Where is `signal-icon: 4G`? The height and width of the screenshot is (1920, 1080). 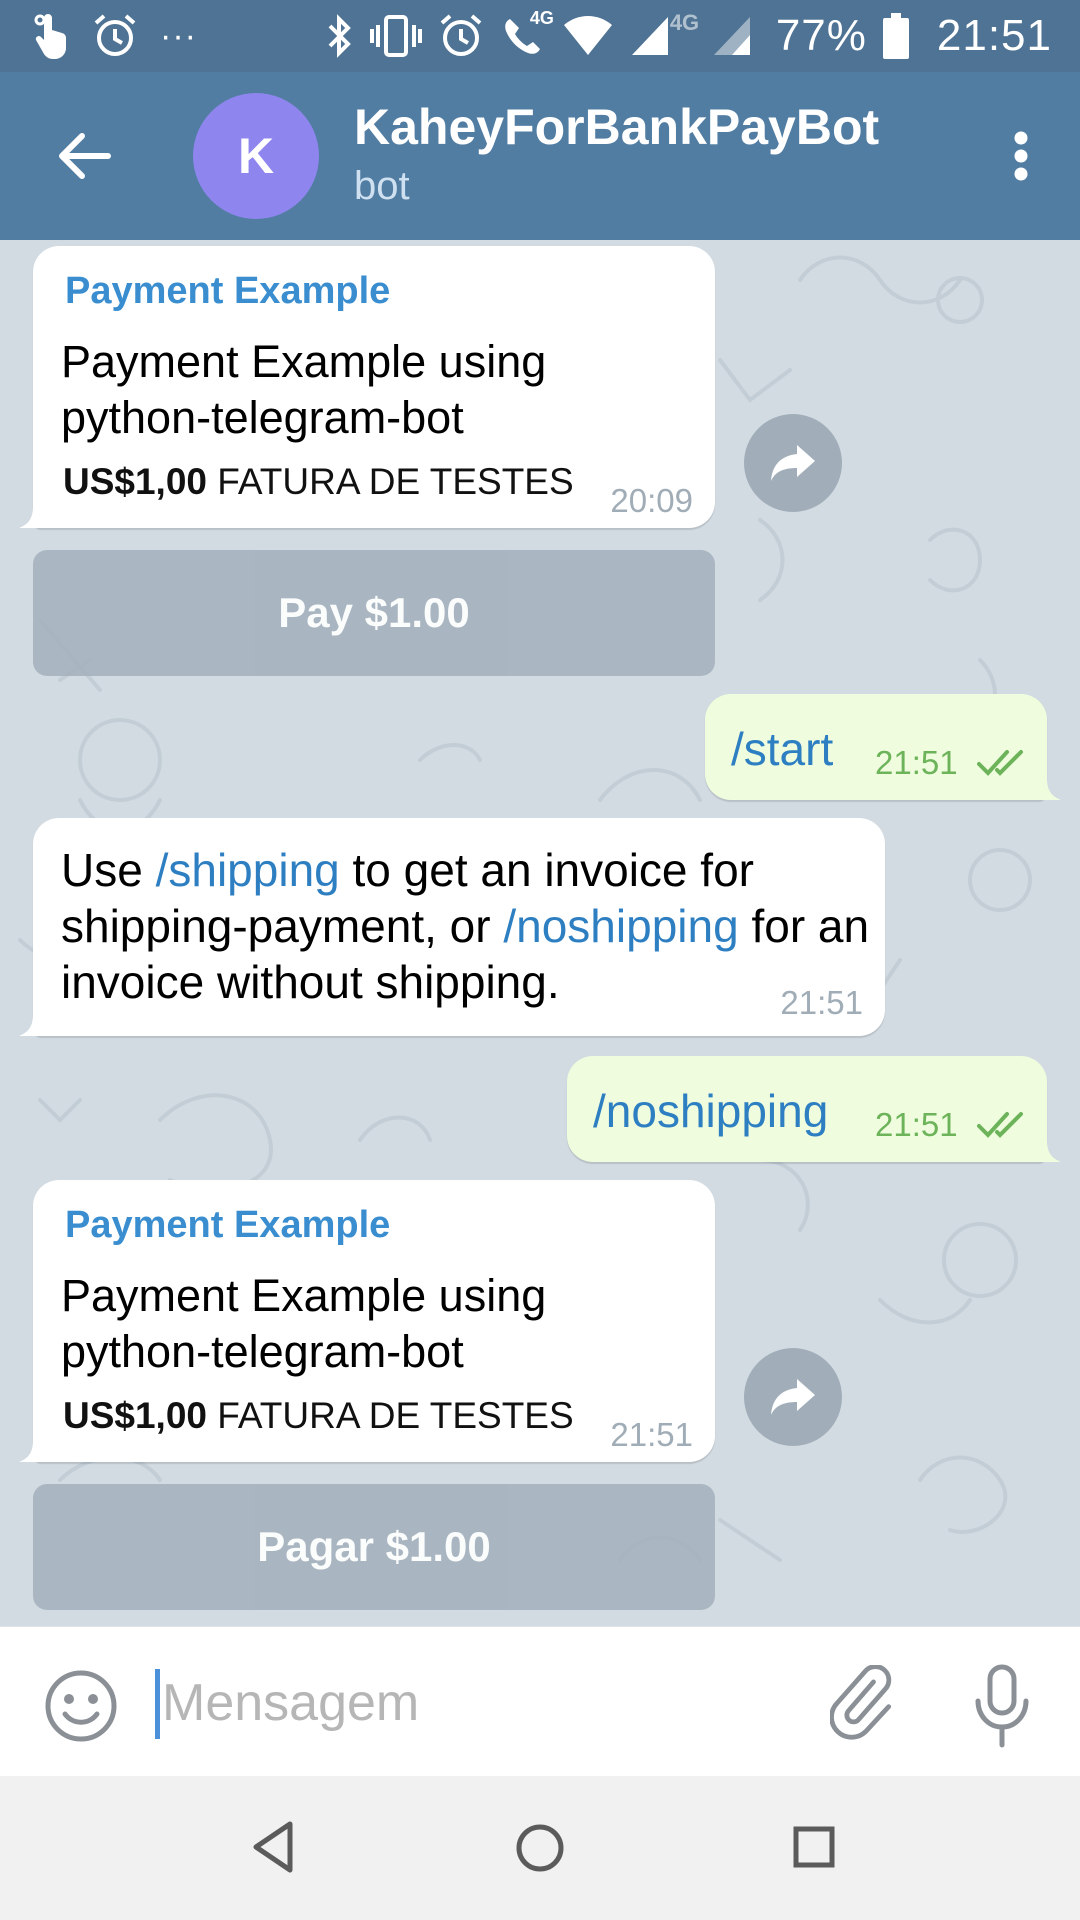 signal-icon: 4G is located at coordinates (711, 36).